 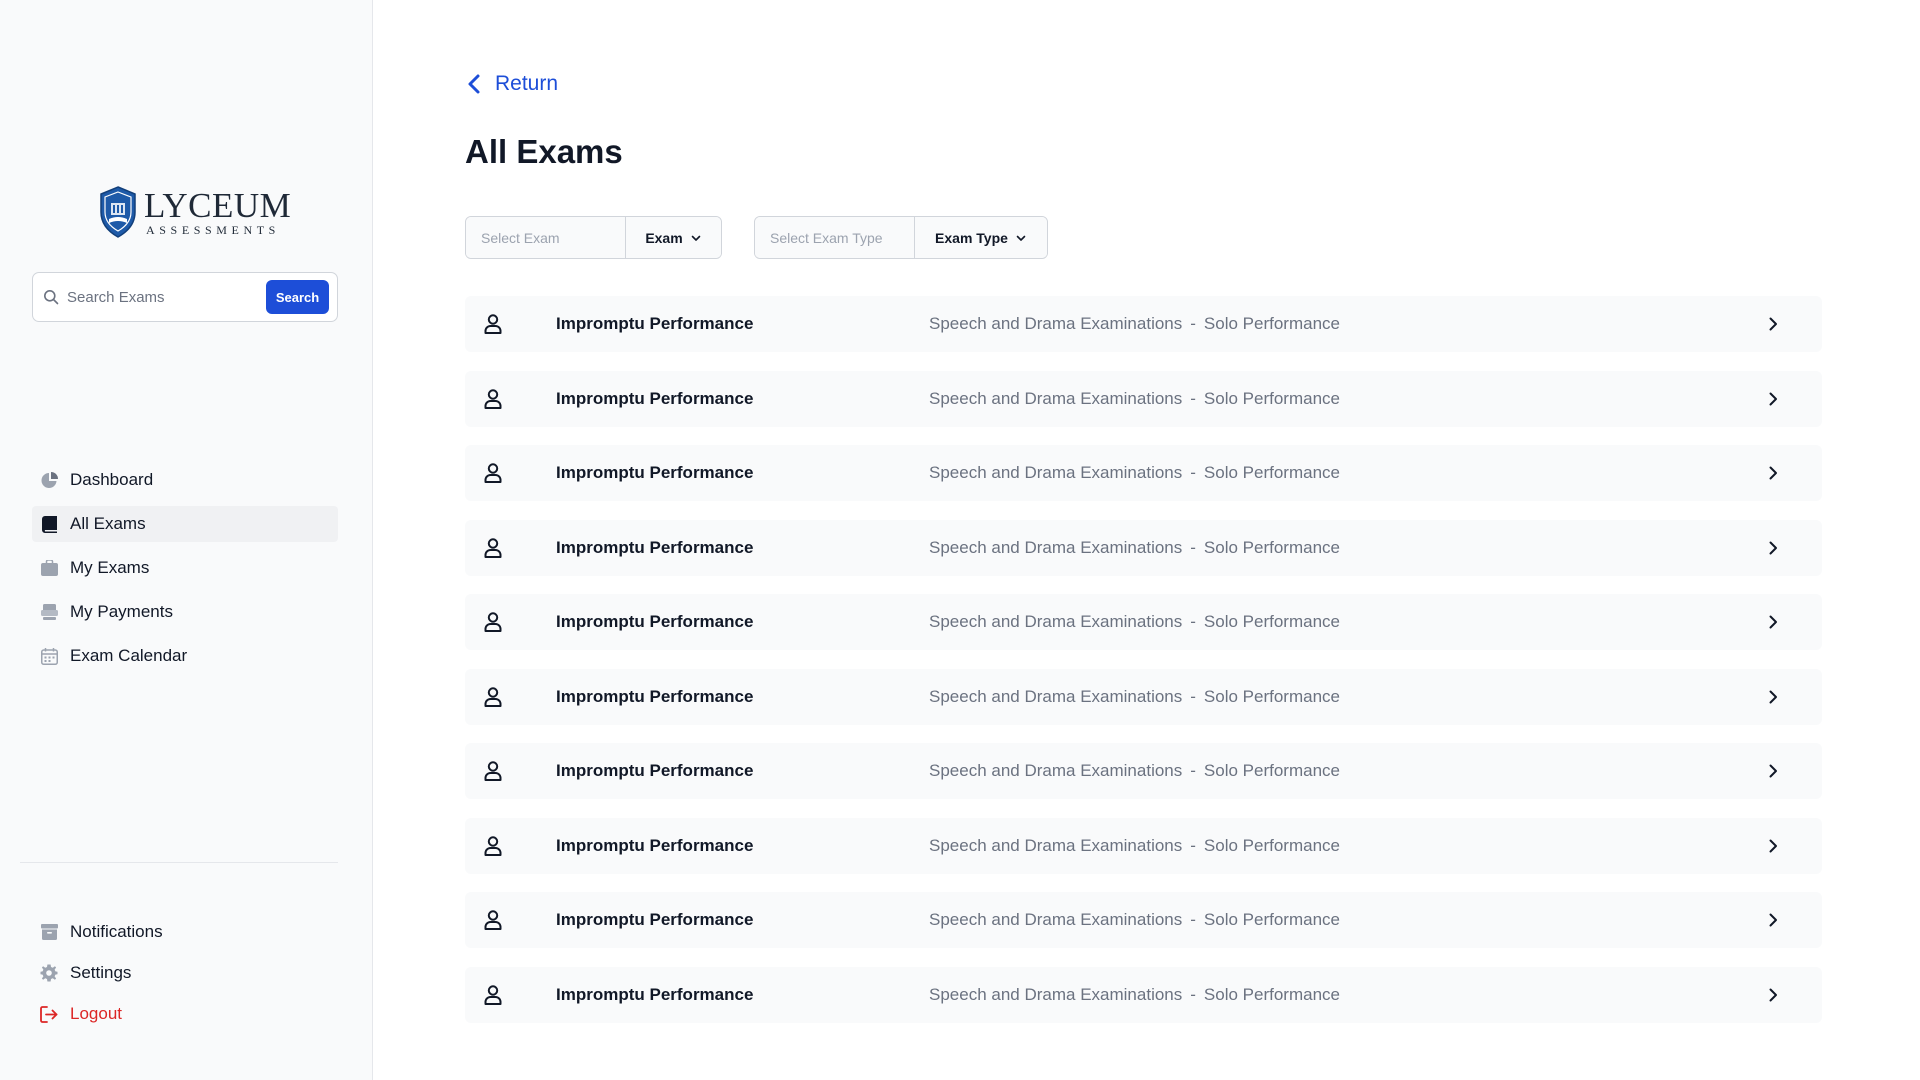 What do you see at coordinates (49, 932) in the screenshot?
I see `archive-icon` at bounding box center [49, 932].